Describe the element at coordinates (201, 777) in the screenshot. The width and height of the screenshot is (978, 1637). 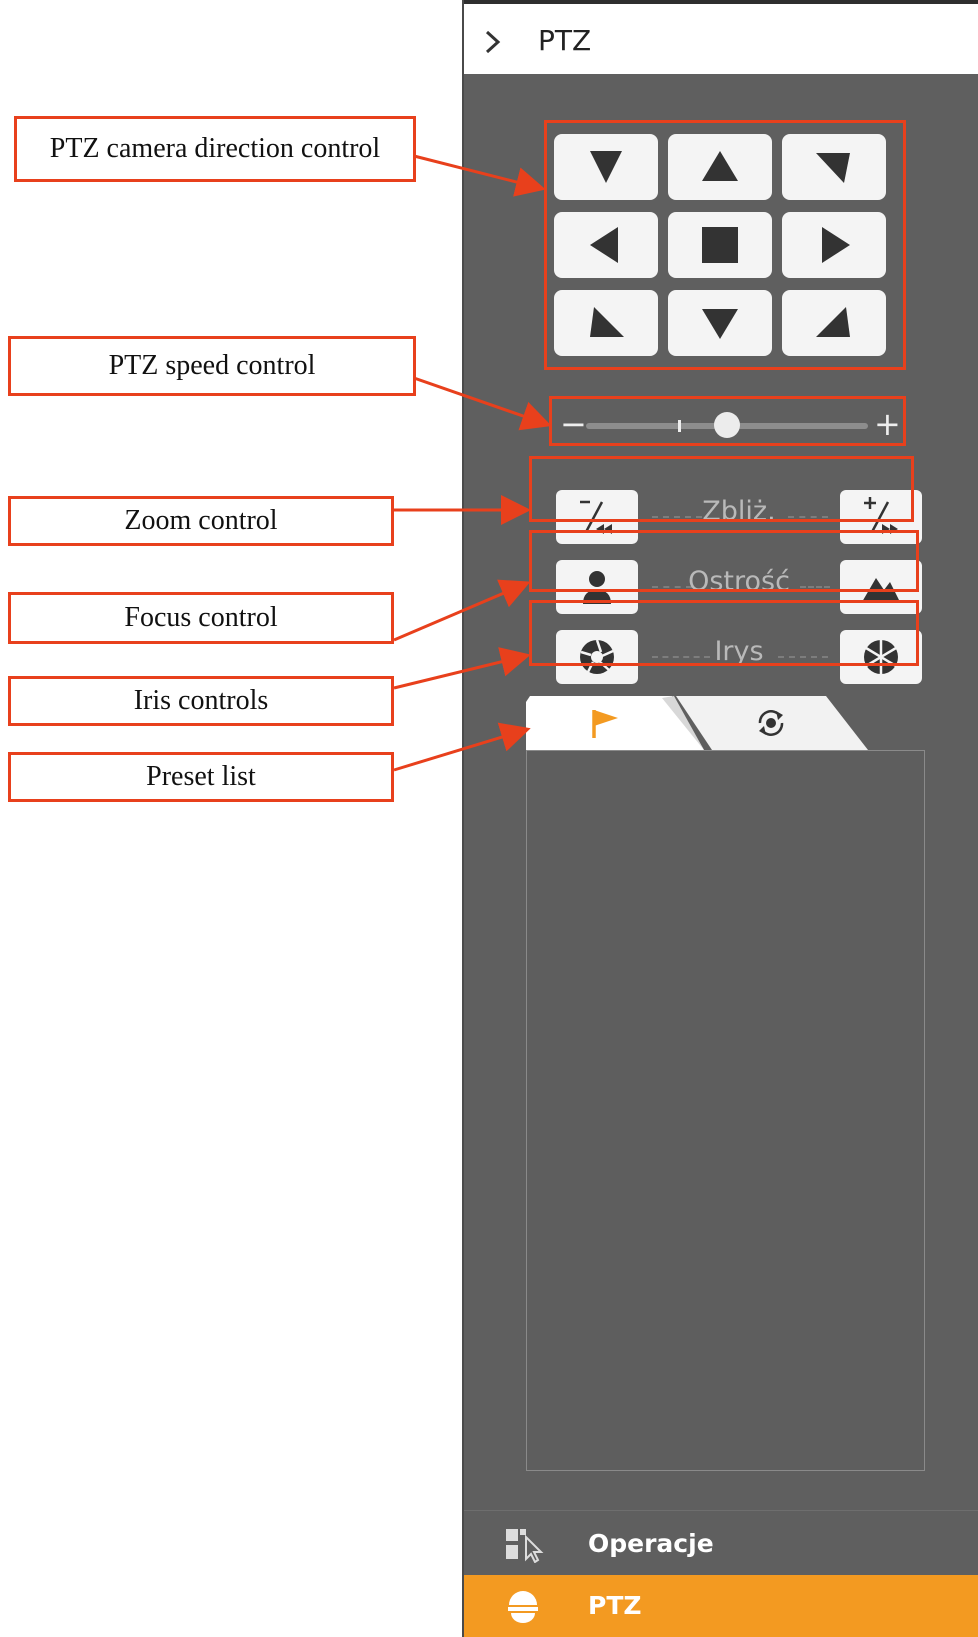
I see `callout-preset: Preset list` at that location.